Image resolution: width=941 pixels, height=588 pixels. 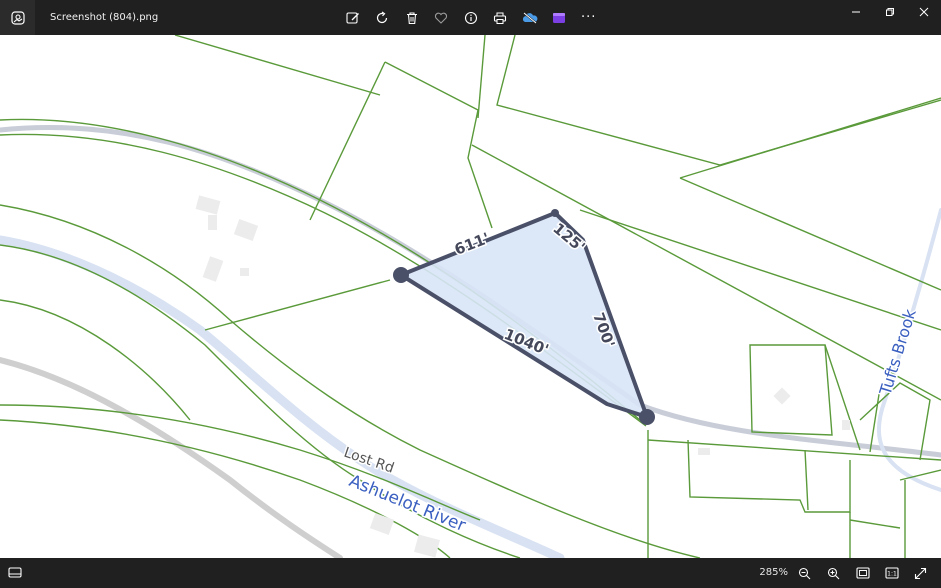 I want to click on more-button: ···, so click(x=589, y=17).